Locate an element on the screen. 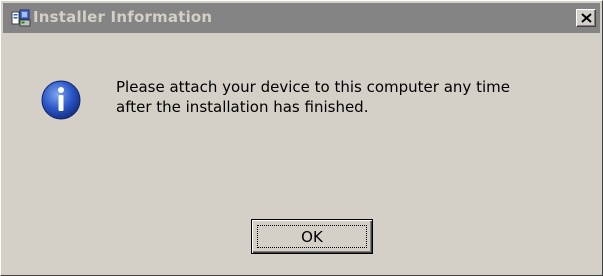  information-icon is located at coordinates (61, 100).